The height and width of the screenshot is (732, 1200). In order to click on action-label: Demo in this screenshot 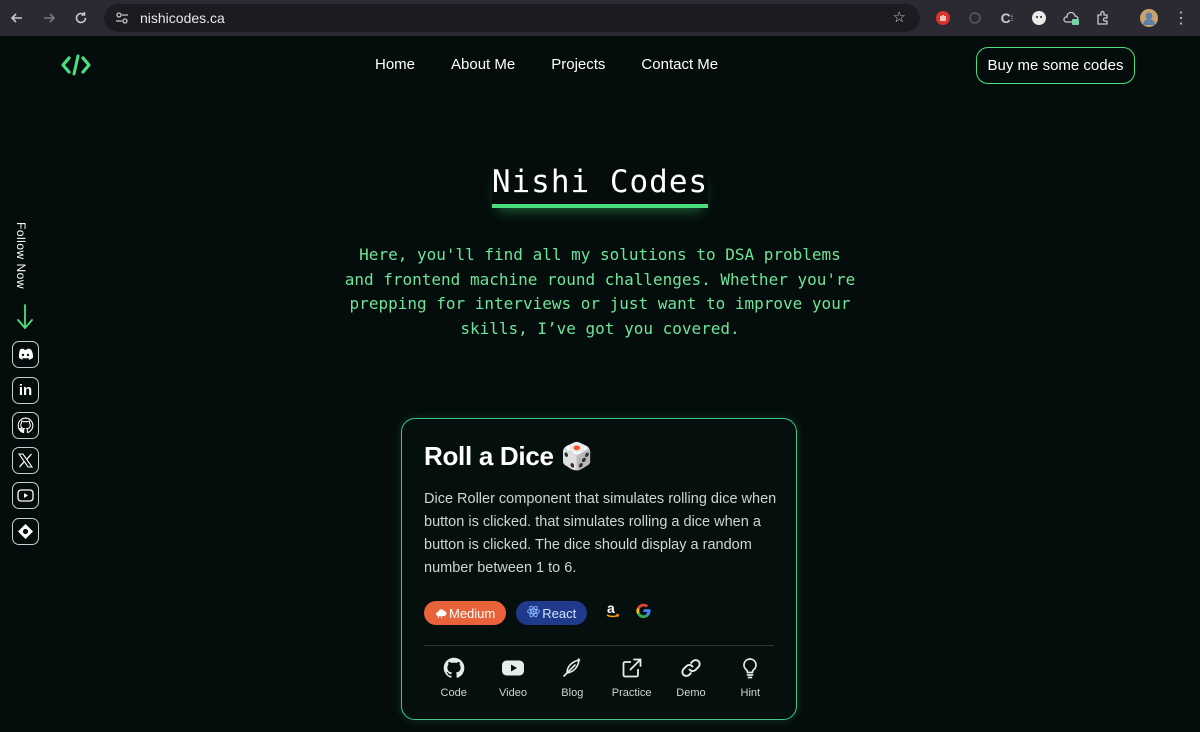, I will do `click(691, 693)`.